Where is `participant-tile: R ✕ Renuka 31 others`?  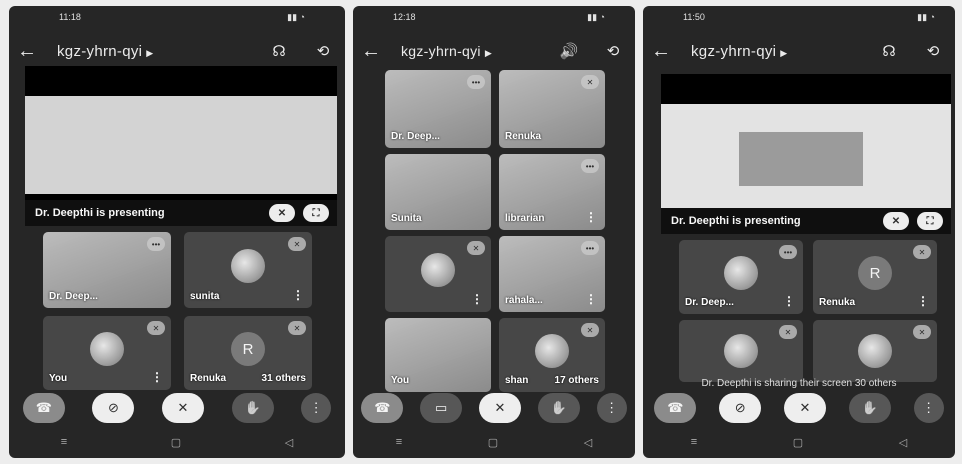
participant-tile: R ✕ Renuka 31 others is located at coordinates (248, 353).